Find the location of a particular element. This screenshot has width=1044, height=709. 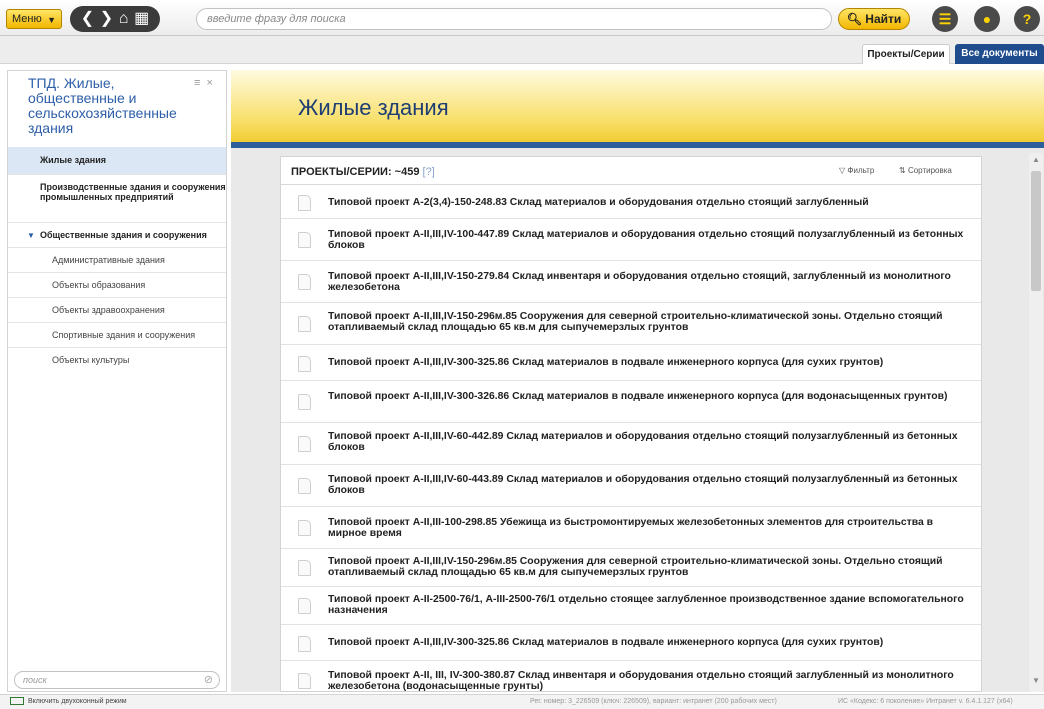

sidebar-item-public: ▼ Общественные здания и сооружения is located at coordinates (117, 235).